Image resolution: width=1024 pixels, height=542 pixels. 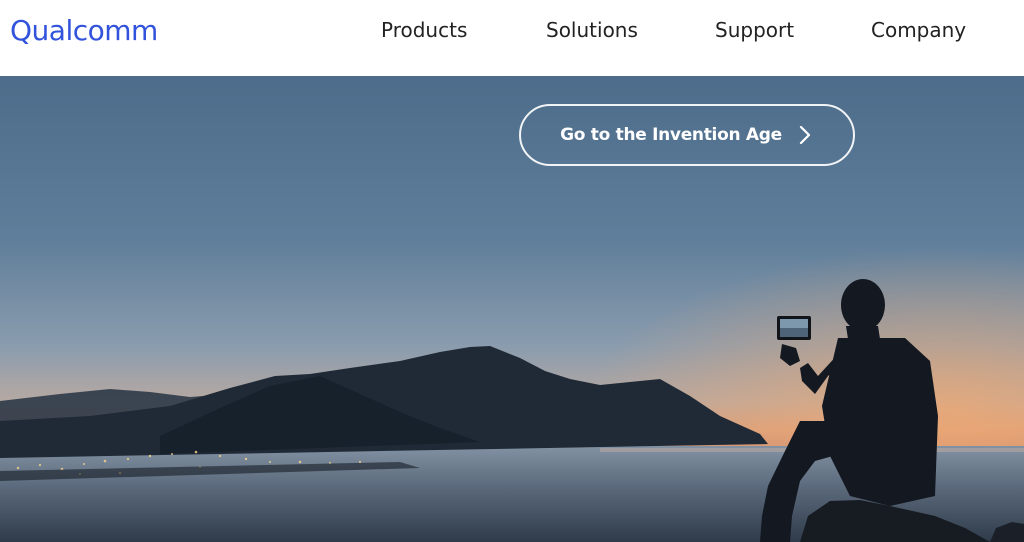 What do you see at coordinates (918, 30) in the screenshot?
I see `nav-item-company: Company` at bounding box center [918, 30].